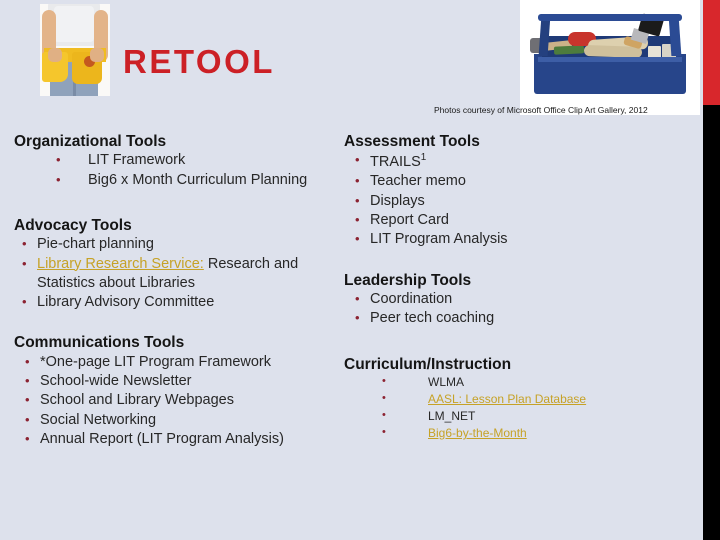 This screenshot has height=540, width=720. I want to click on tool-belt-photo, so click(75, 50).